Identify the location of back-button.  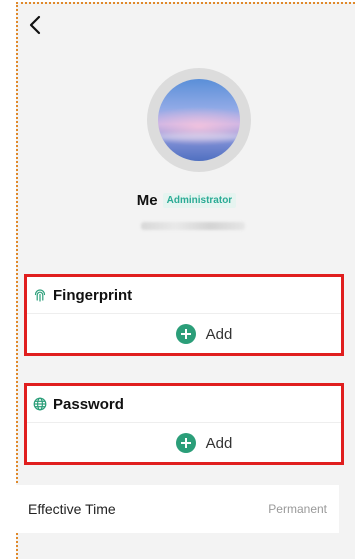
(36, 25).